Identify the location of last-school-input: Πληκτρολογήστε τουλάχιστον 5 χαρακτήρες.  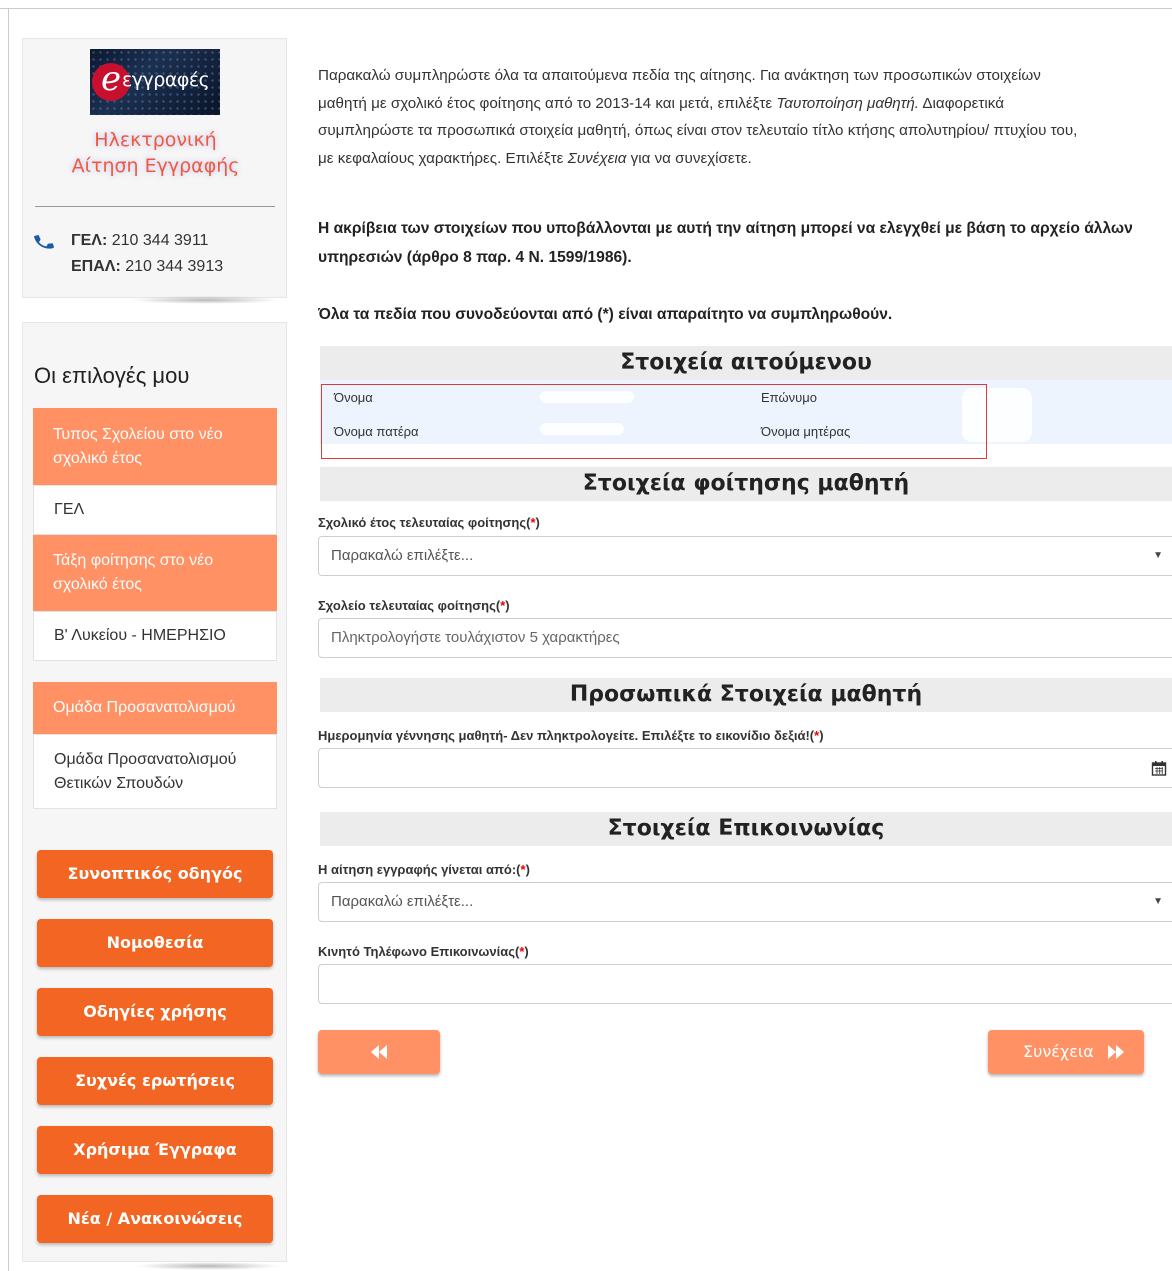
(745, 638).